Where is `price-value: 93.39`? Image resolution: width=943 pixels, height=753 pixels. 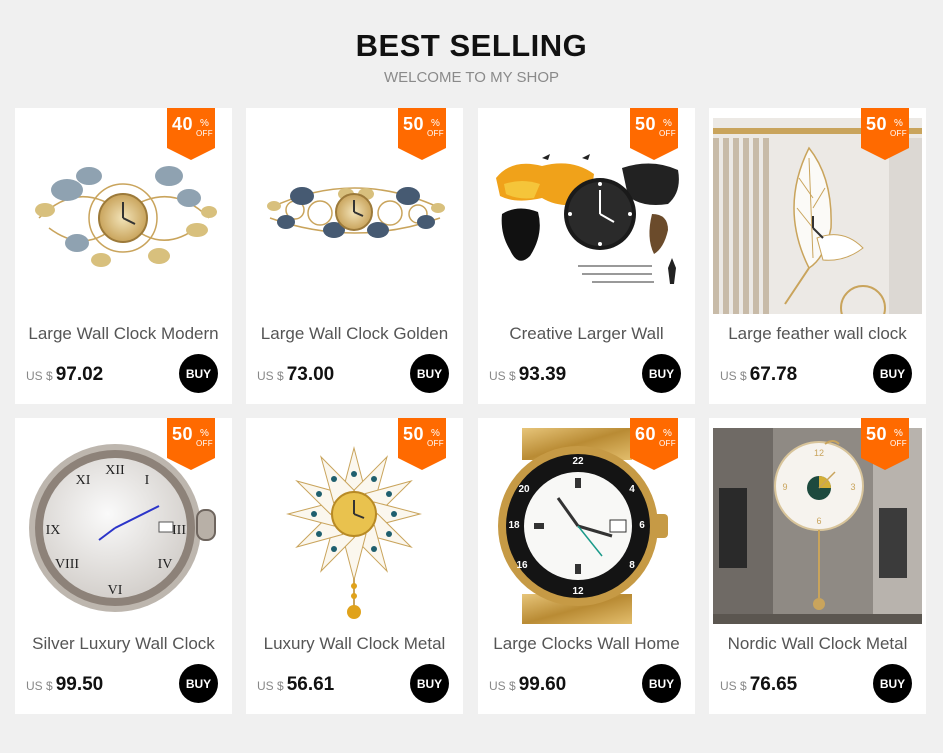
price-value: 93.39 is located at coordinates (542, 374).